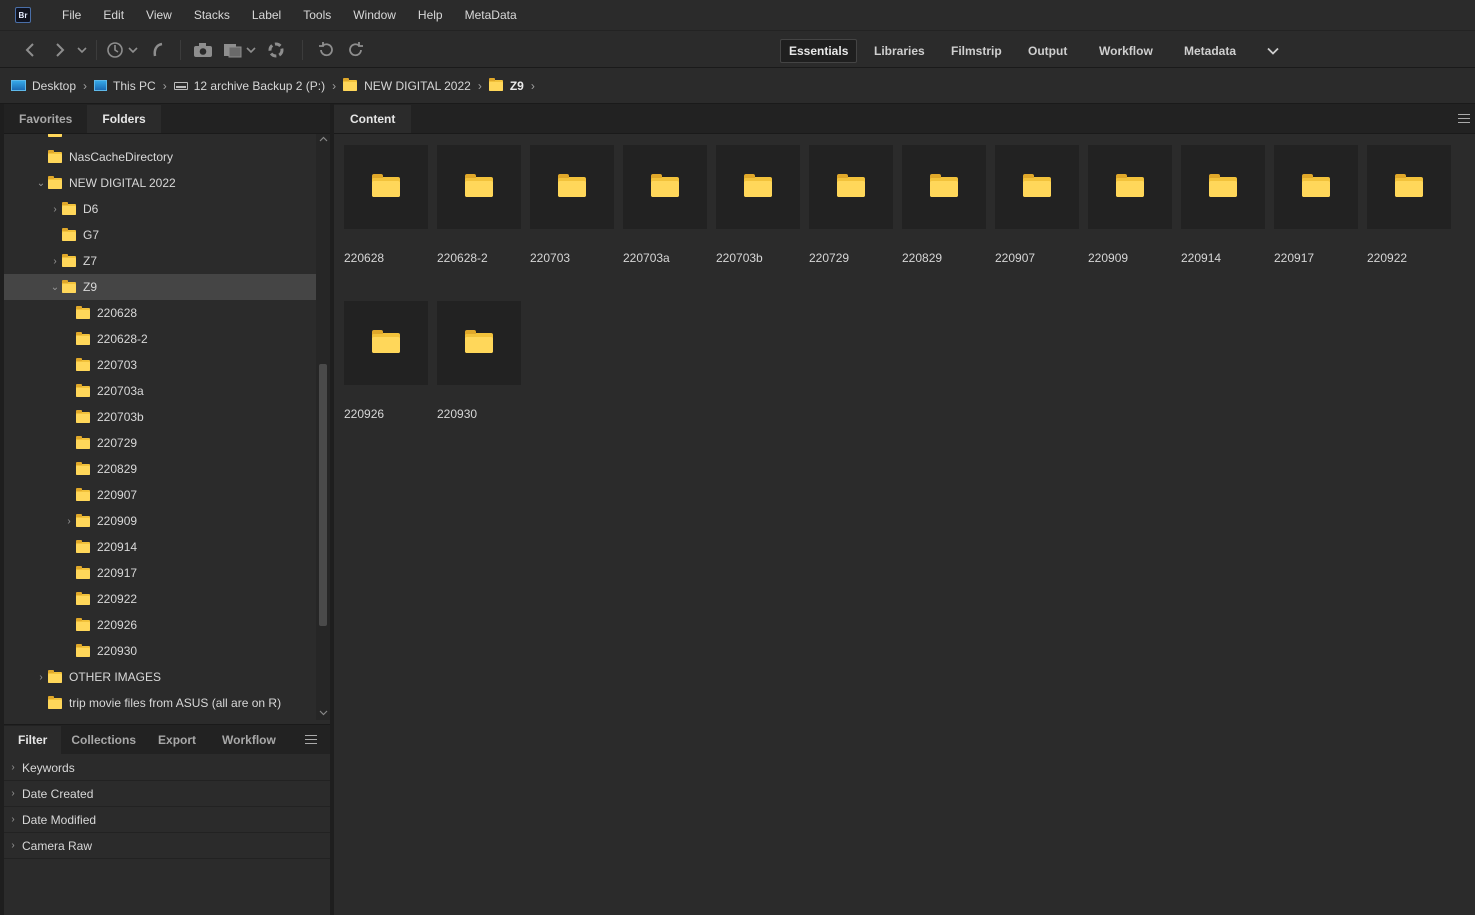 Image resolution: width=1475 pixels, height=915 pixels. Describe the element at coordinates (161, 209) in the screenshot. I see `tree-row: › D6` at that location.